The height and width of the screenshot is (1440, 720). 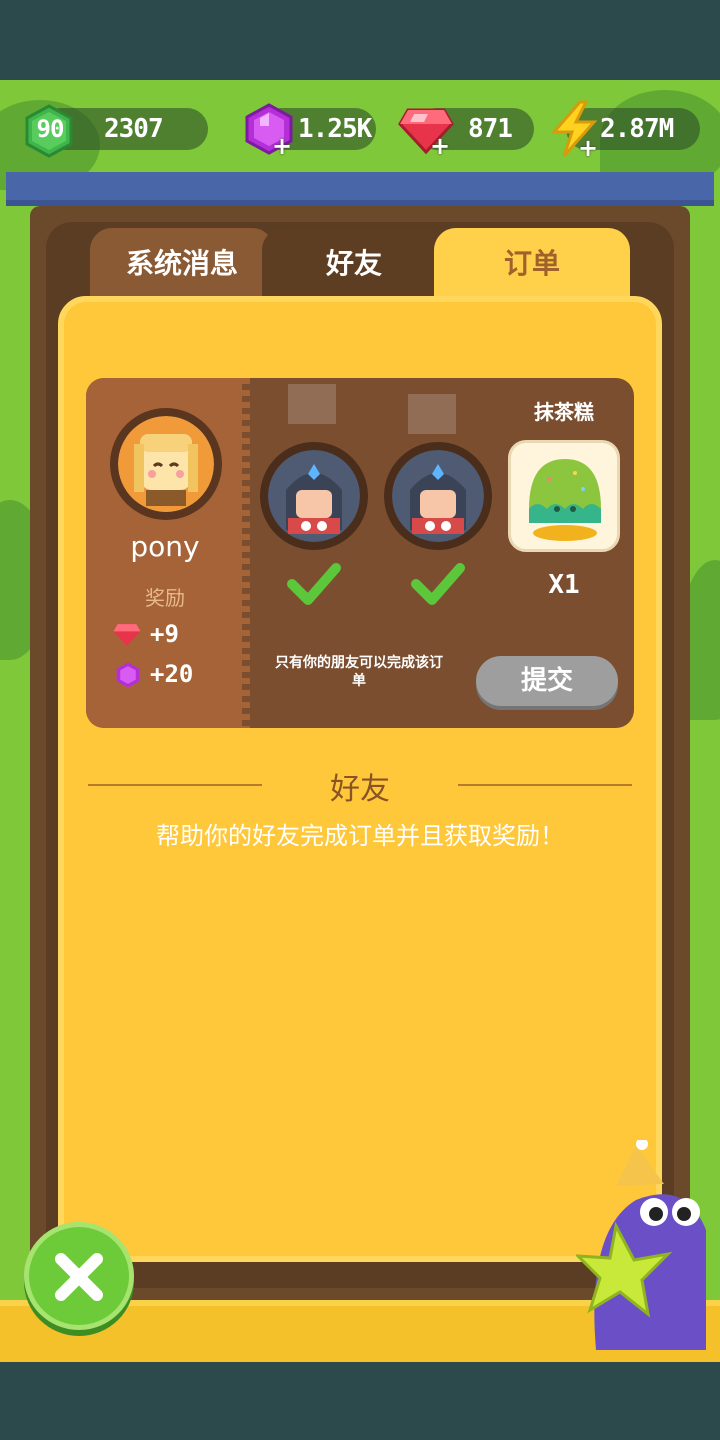 What do you see at coordinates (588, 148) in the screenshot?
I see `add-energy-icon: +` at bounding box center [588, 148].